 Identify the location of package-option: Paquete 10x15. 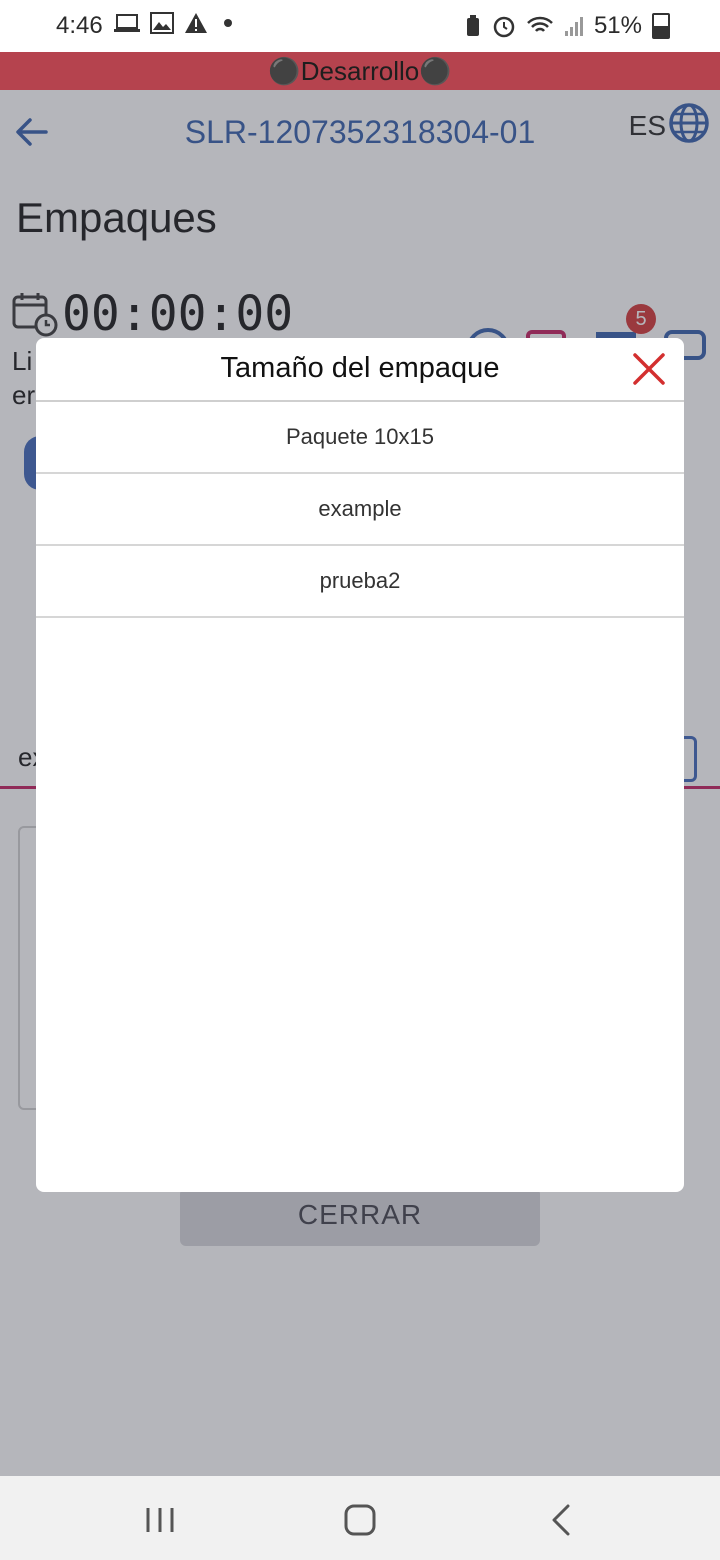
(360, 438).